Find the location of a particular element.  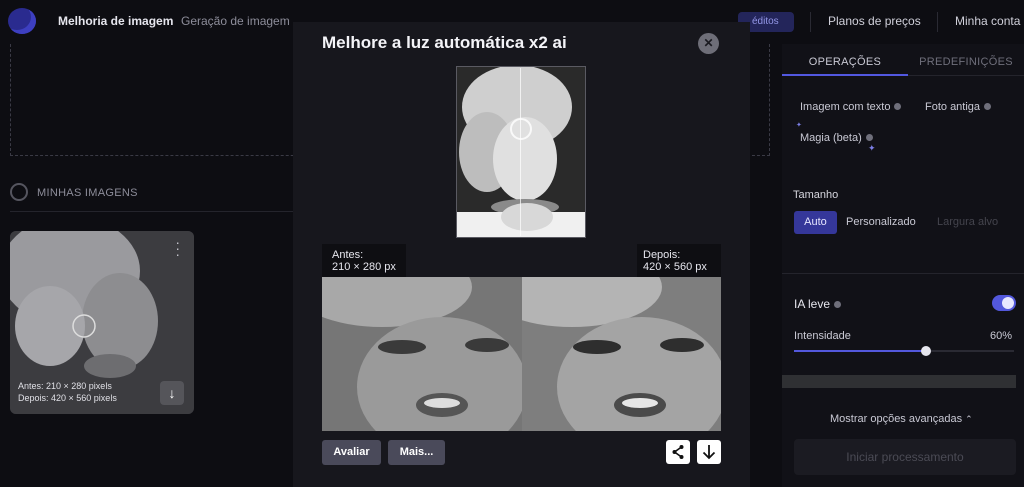

rate-button: Avaliar is located at coordinates (351, 452).